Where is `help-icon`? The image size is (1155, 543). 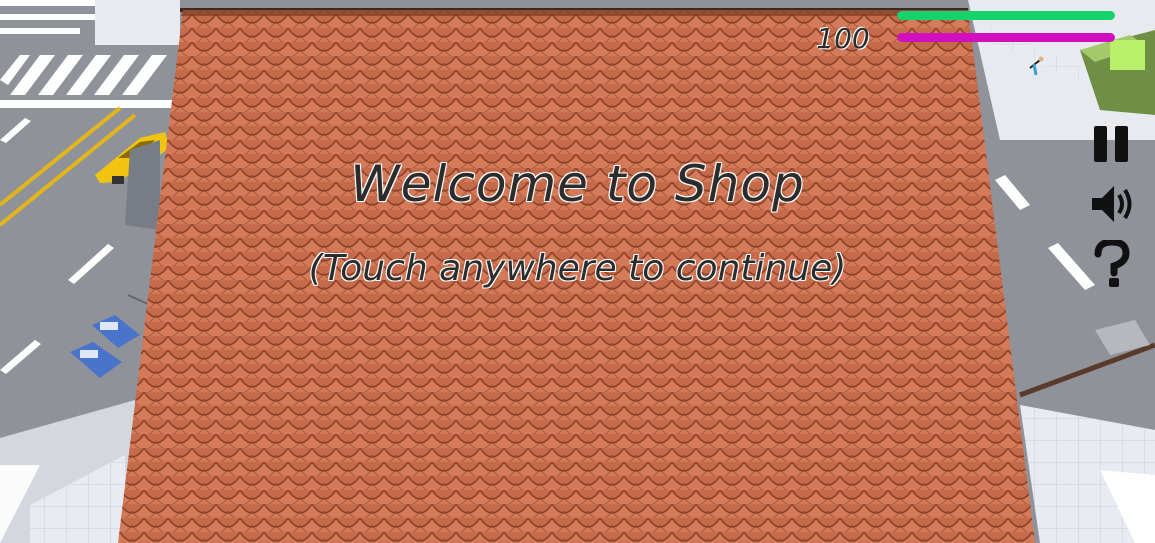 help-icon is located at coordinates (1112, 263).